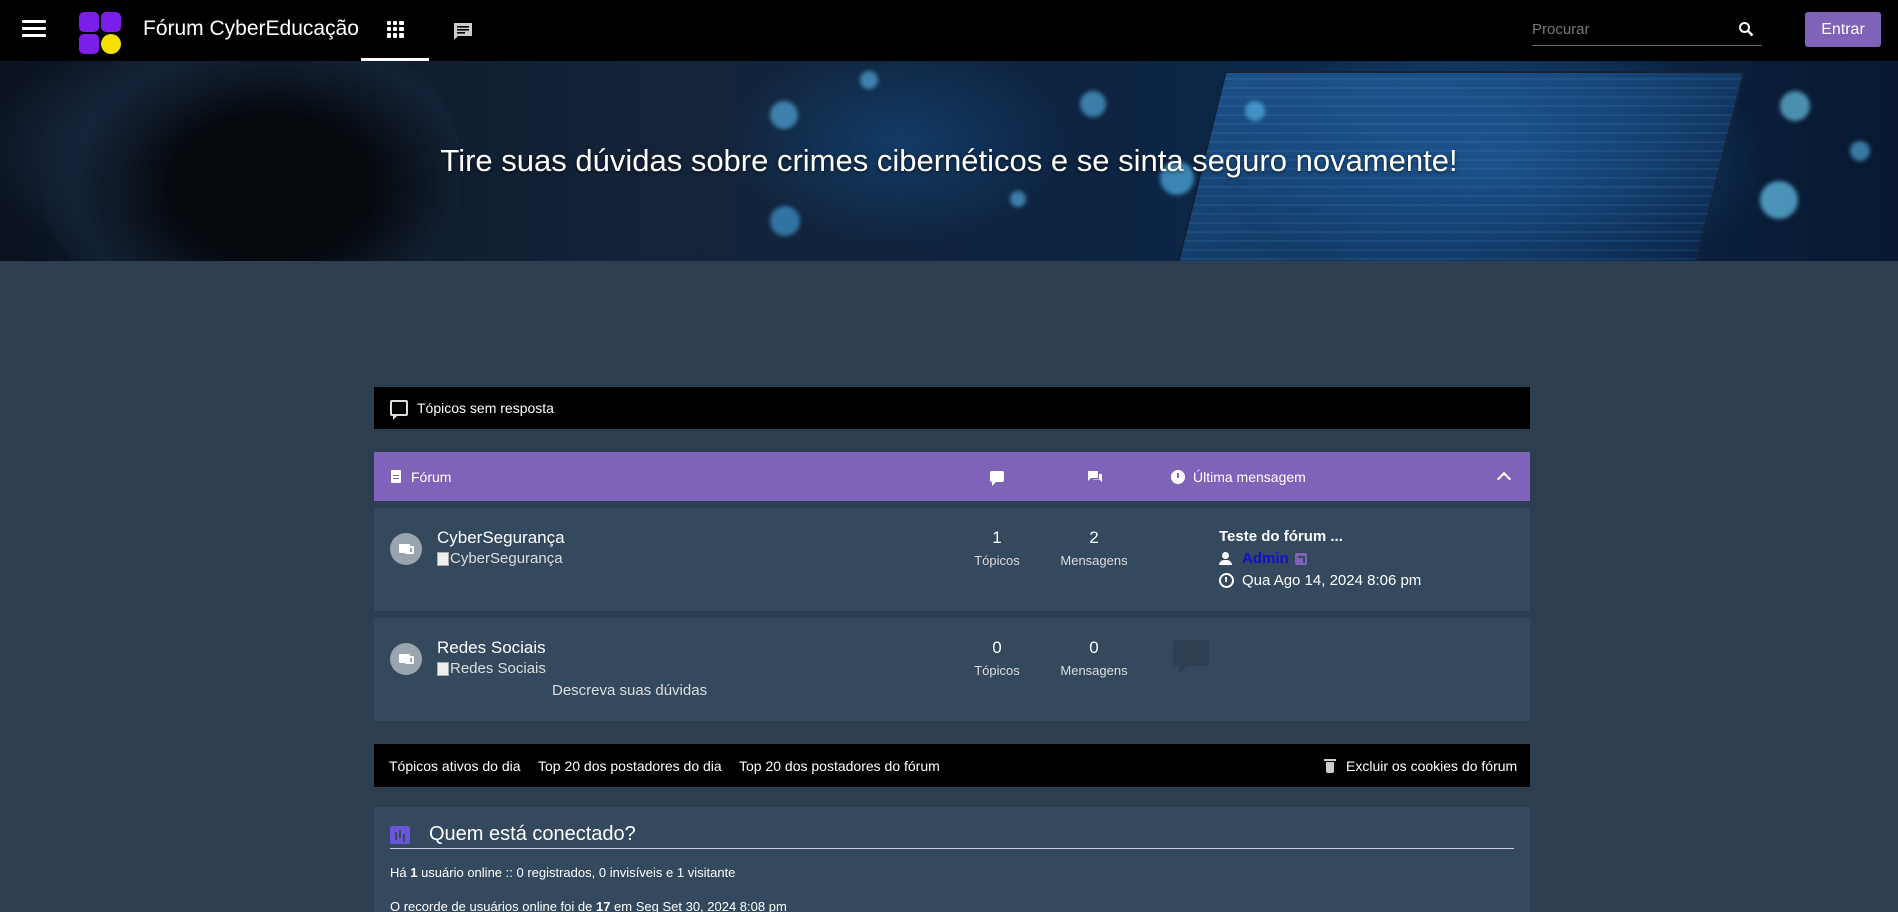 This screenshot has width=1898, height=912. I want to click on user-icon, so click(1225, 558).